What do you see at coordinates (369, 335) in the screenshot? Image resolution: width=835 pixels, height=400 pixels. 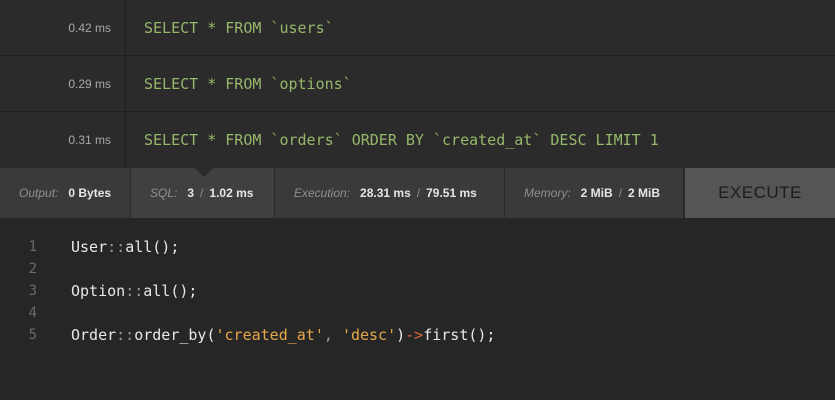 I see `code-token: 'desc'` at bounding box center [369, 335].